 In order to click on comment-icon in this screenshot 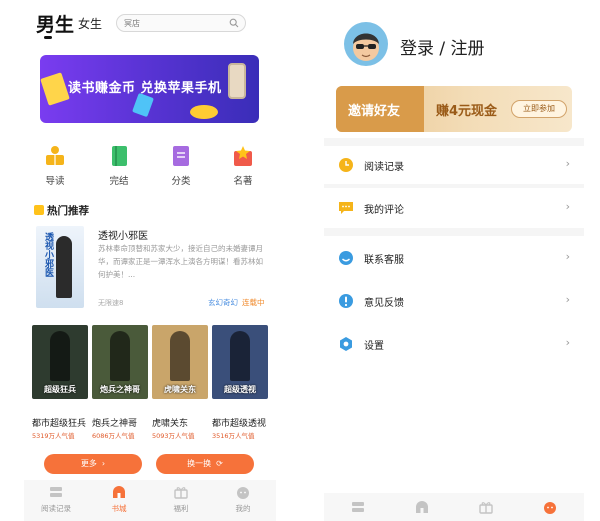, I will do `click(346, 208)`.